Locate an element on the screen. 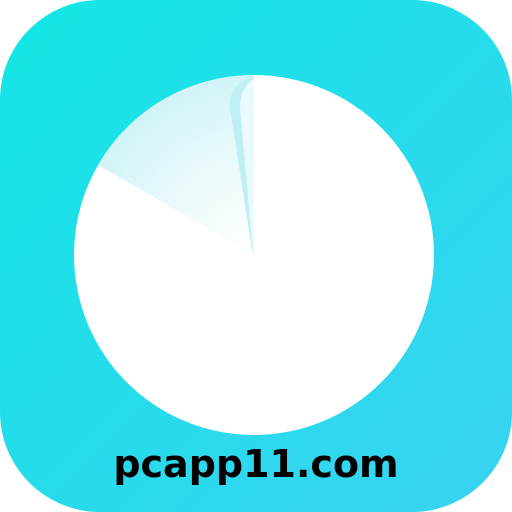 The image size is (512, 512). watermark-text: pcapp11.com is located at coordinates (256, 464).